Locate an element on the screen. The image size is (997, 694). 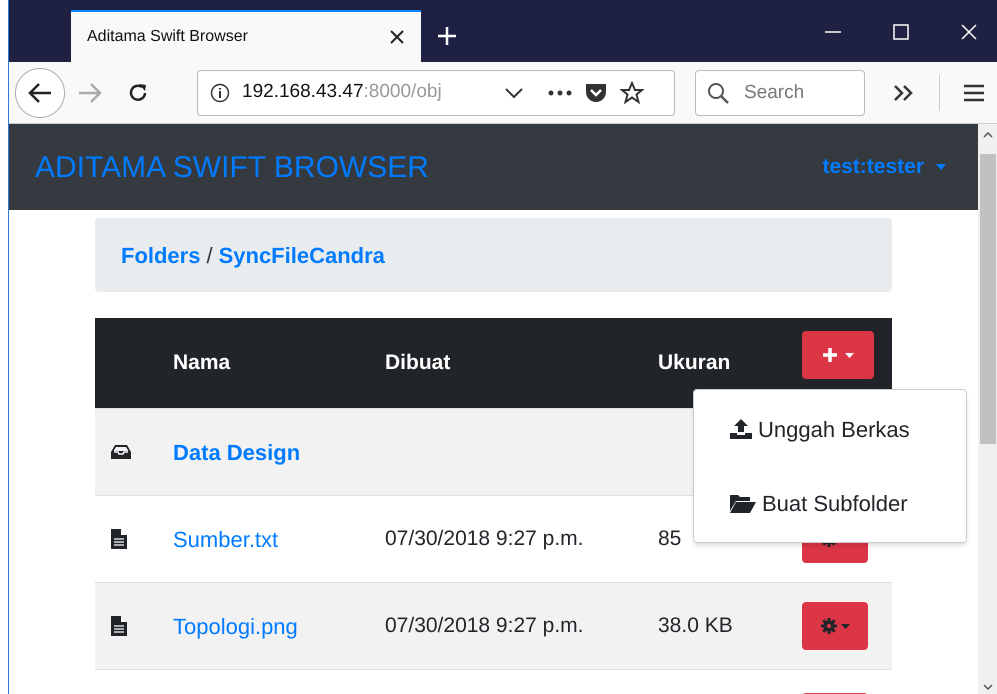
column-header: Nama is located at coordinates (202, 363).